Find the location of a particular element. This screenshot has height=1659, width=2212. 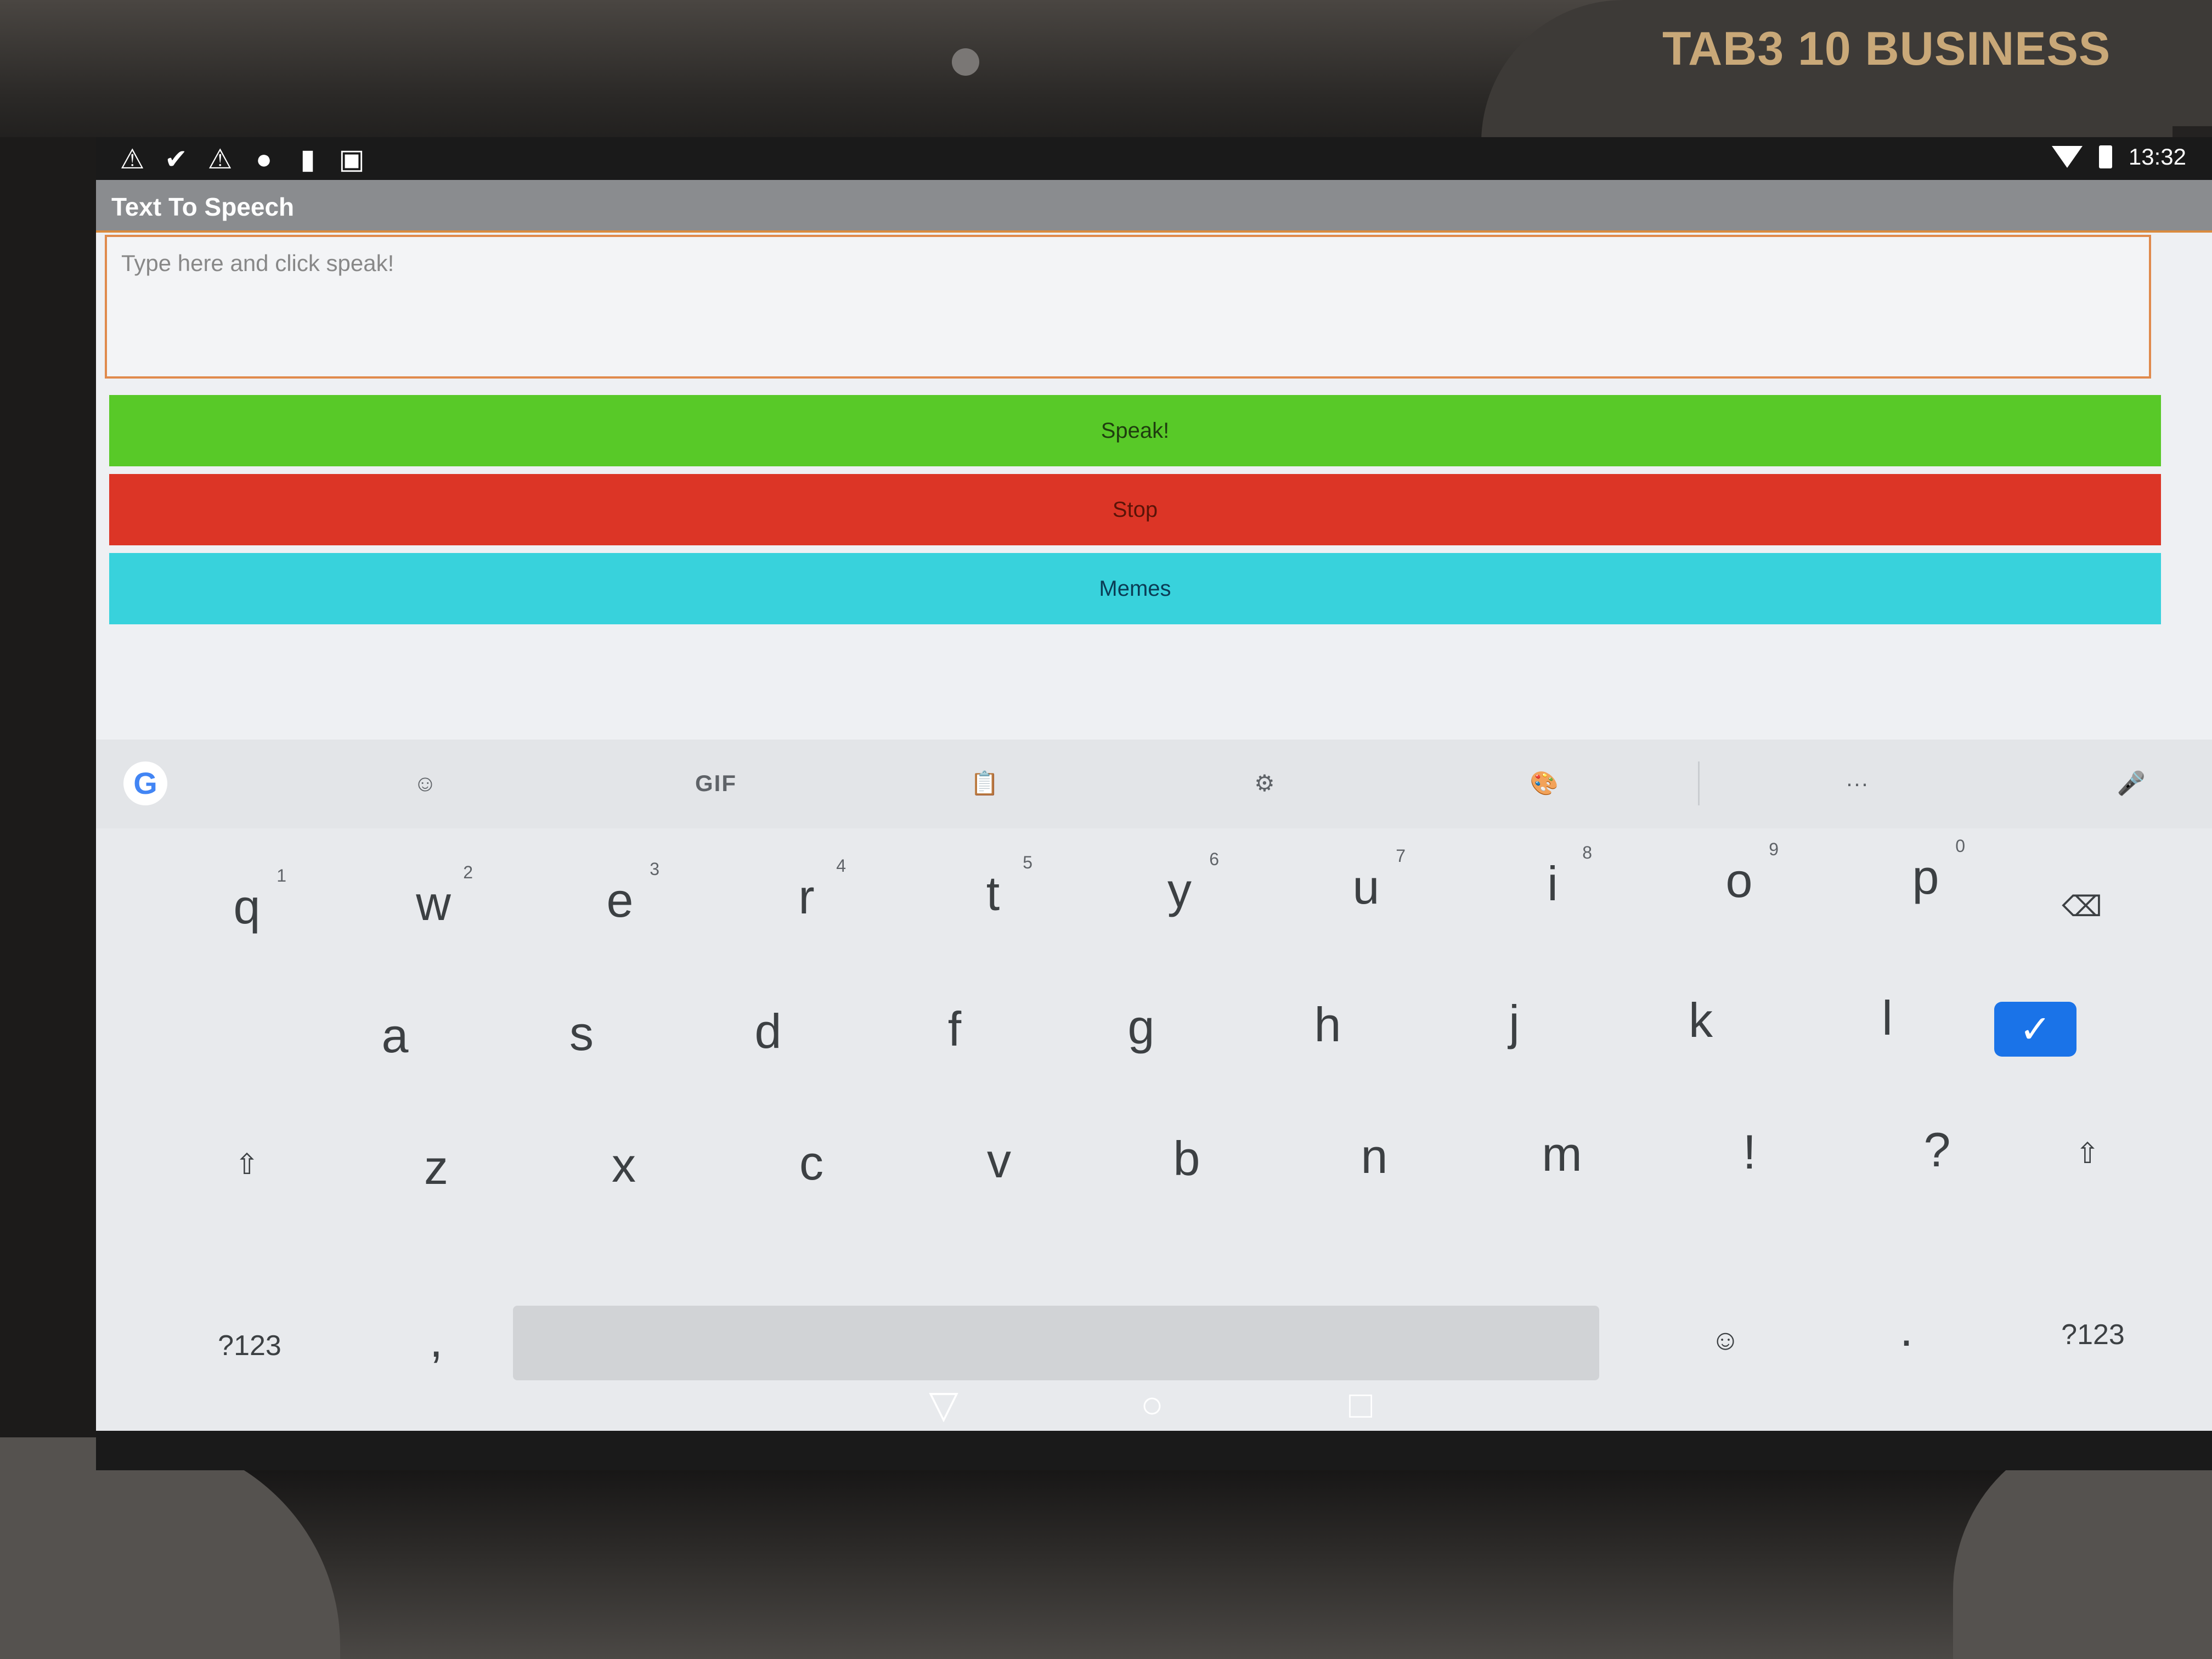

recents-icon: □ is located at coordinates (1361, 1404).